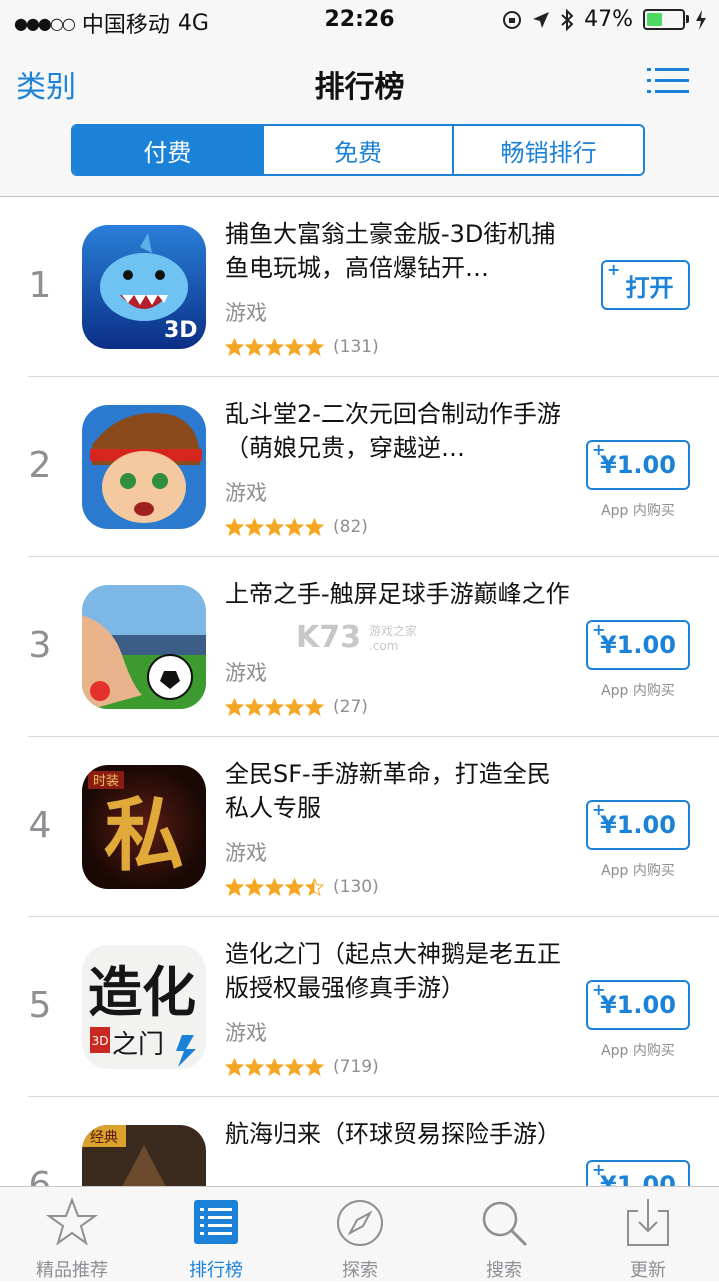 The image size is (719, 1282). Describe the element at coordinates (666, 19) in the screenshot. I see `battery-icon` at that location.